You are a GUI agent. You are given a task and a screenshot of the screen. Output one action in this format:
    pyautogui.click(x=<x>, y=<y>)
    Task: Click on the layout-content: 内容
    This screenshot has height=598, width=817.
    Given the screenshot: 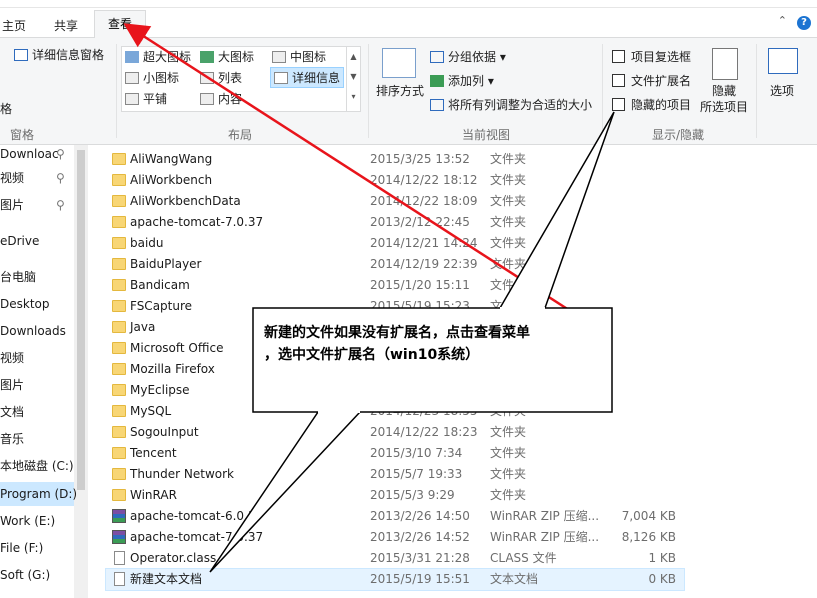 What is the action you would take?
    pyautogui.click(x=221, y=98)
    